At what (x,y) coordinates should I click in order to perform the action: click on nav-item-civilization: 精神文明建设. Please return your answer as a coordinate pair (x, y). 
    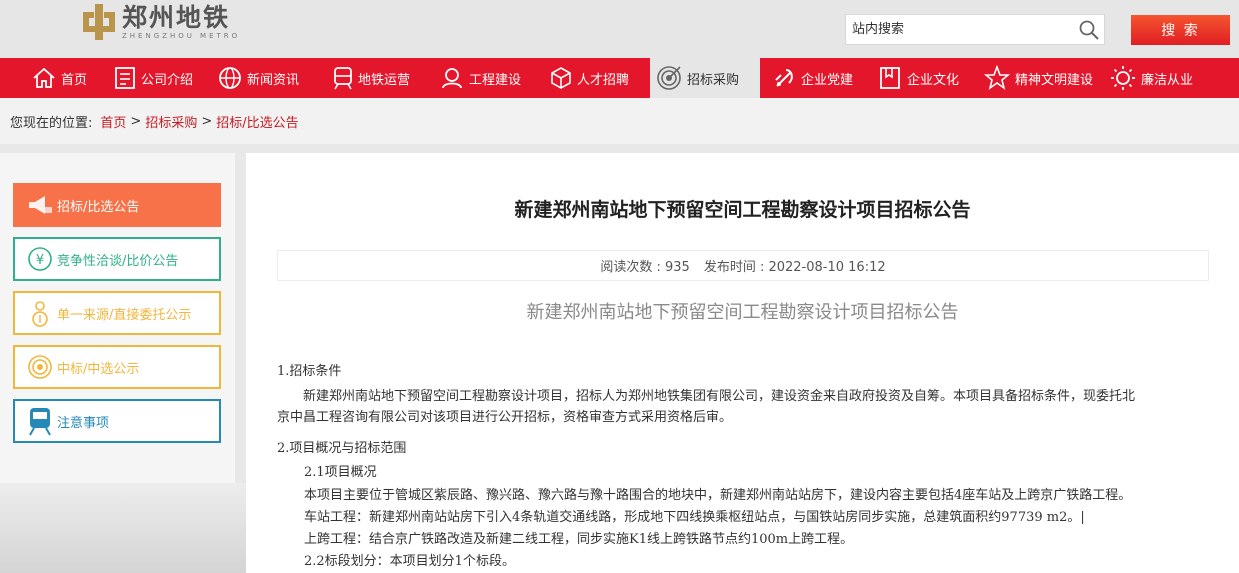
    Looking at the image, I should click on (1038, 78).